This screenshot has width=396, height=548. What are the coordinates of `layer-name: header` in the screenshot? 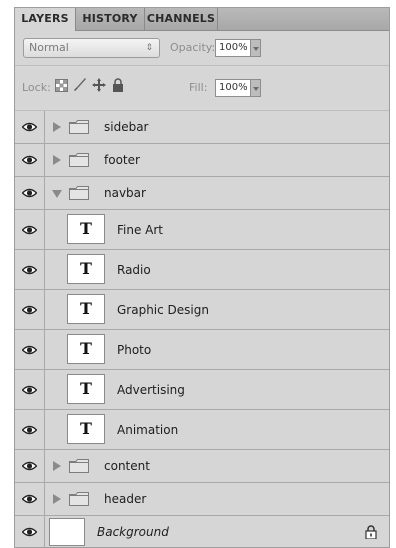 It's located at (125, 499).